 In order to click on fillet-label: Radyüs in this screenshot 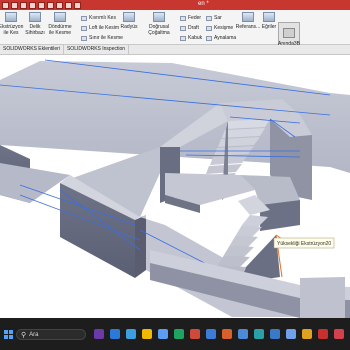, I will do `click(129, 27)`.